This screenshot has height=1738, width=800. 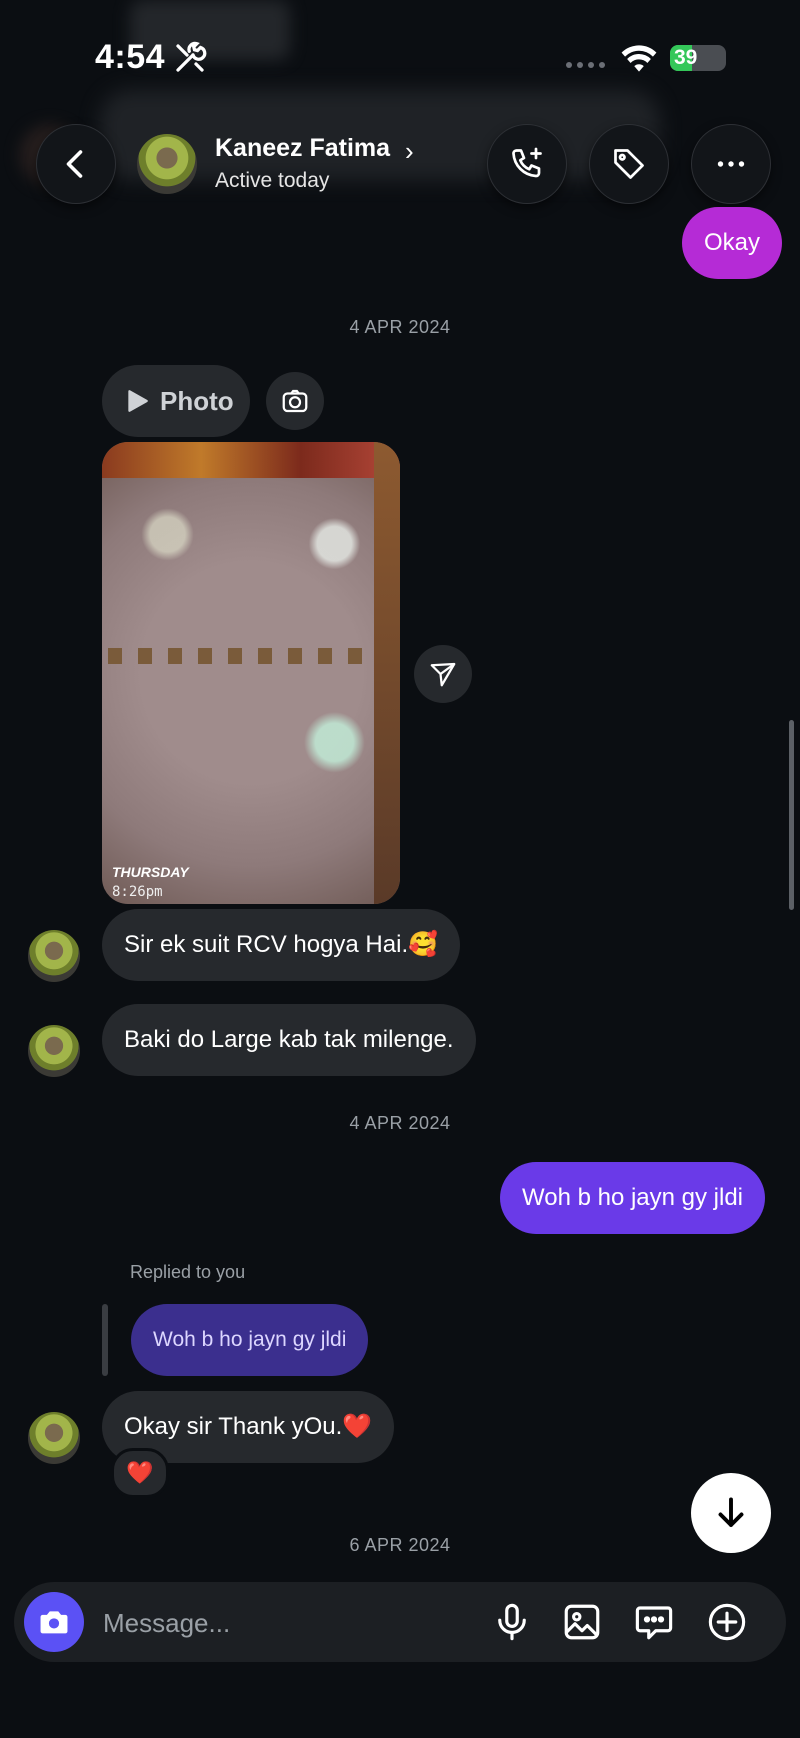 I want to click on plus-circle-icon, so click(x=727, y=1622).